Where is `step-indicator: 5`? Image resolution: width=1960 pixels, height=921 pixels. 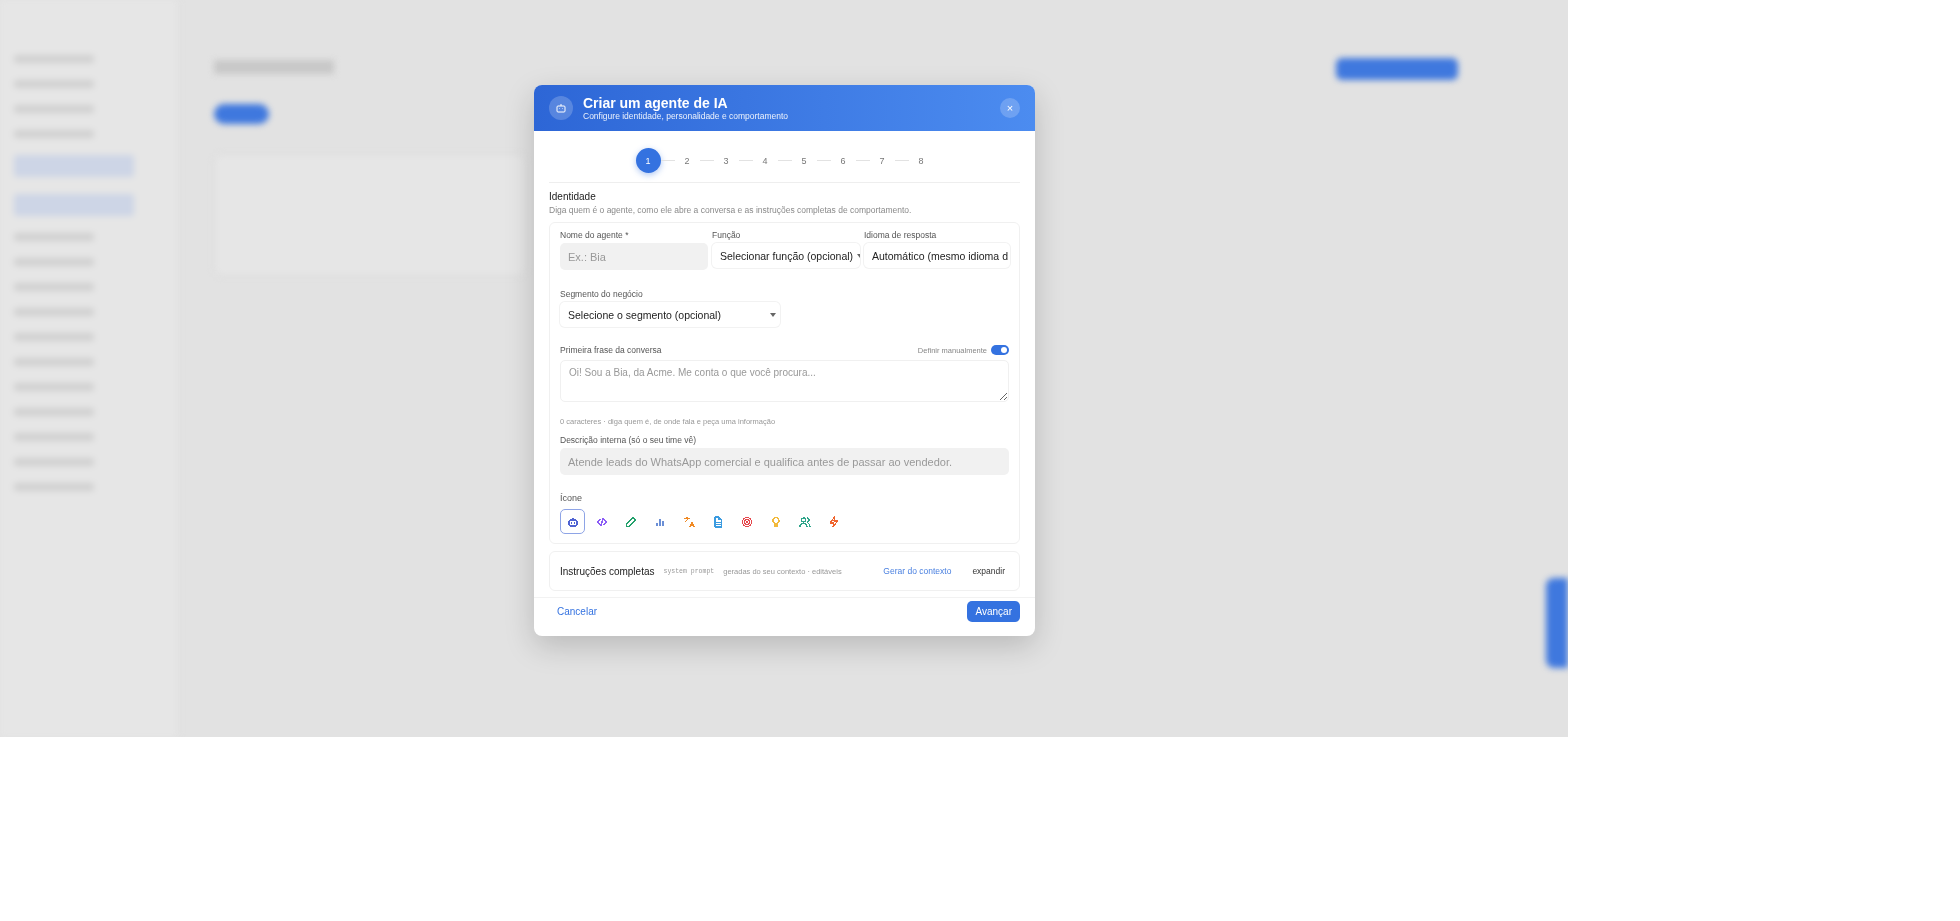 step-indicator: 5 is located at coordinates (804, 160).